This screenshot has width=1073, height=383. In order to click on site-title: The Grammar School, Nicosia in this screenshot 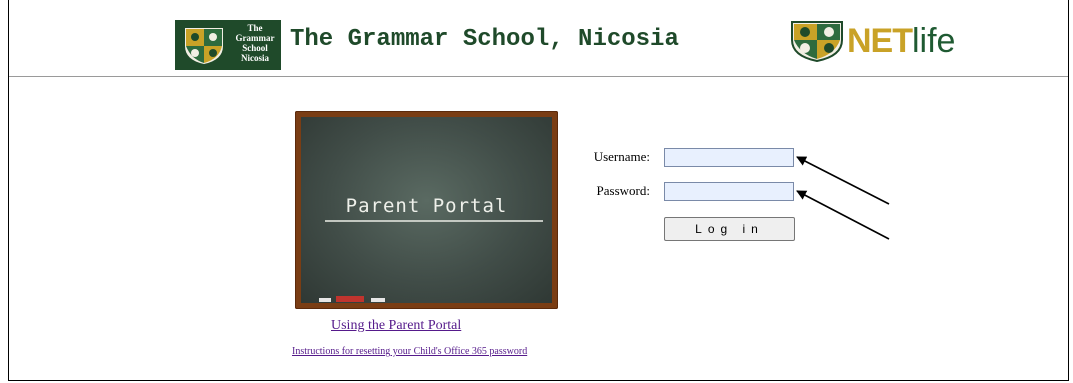, I will do `click(484, 39)`.